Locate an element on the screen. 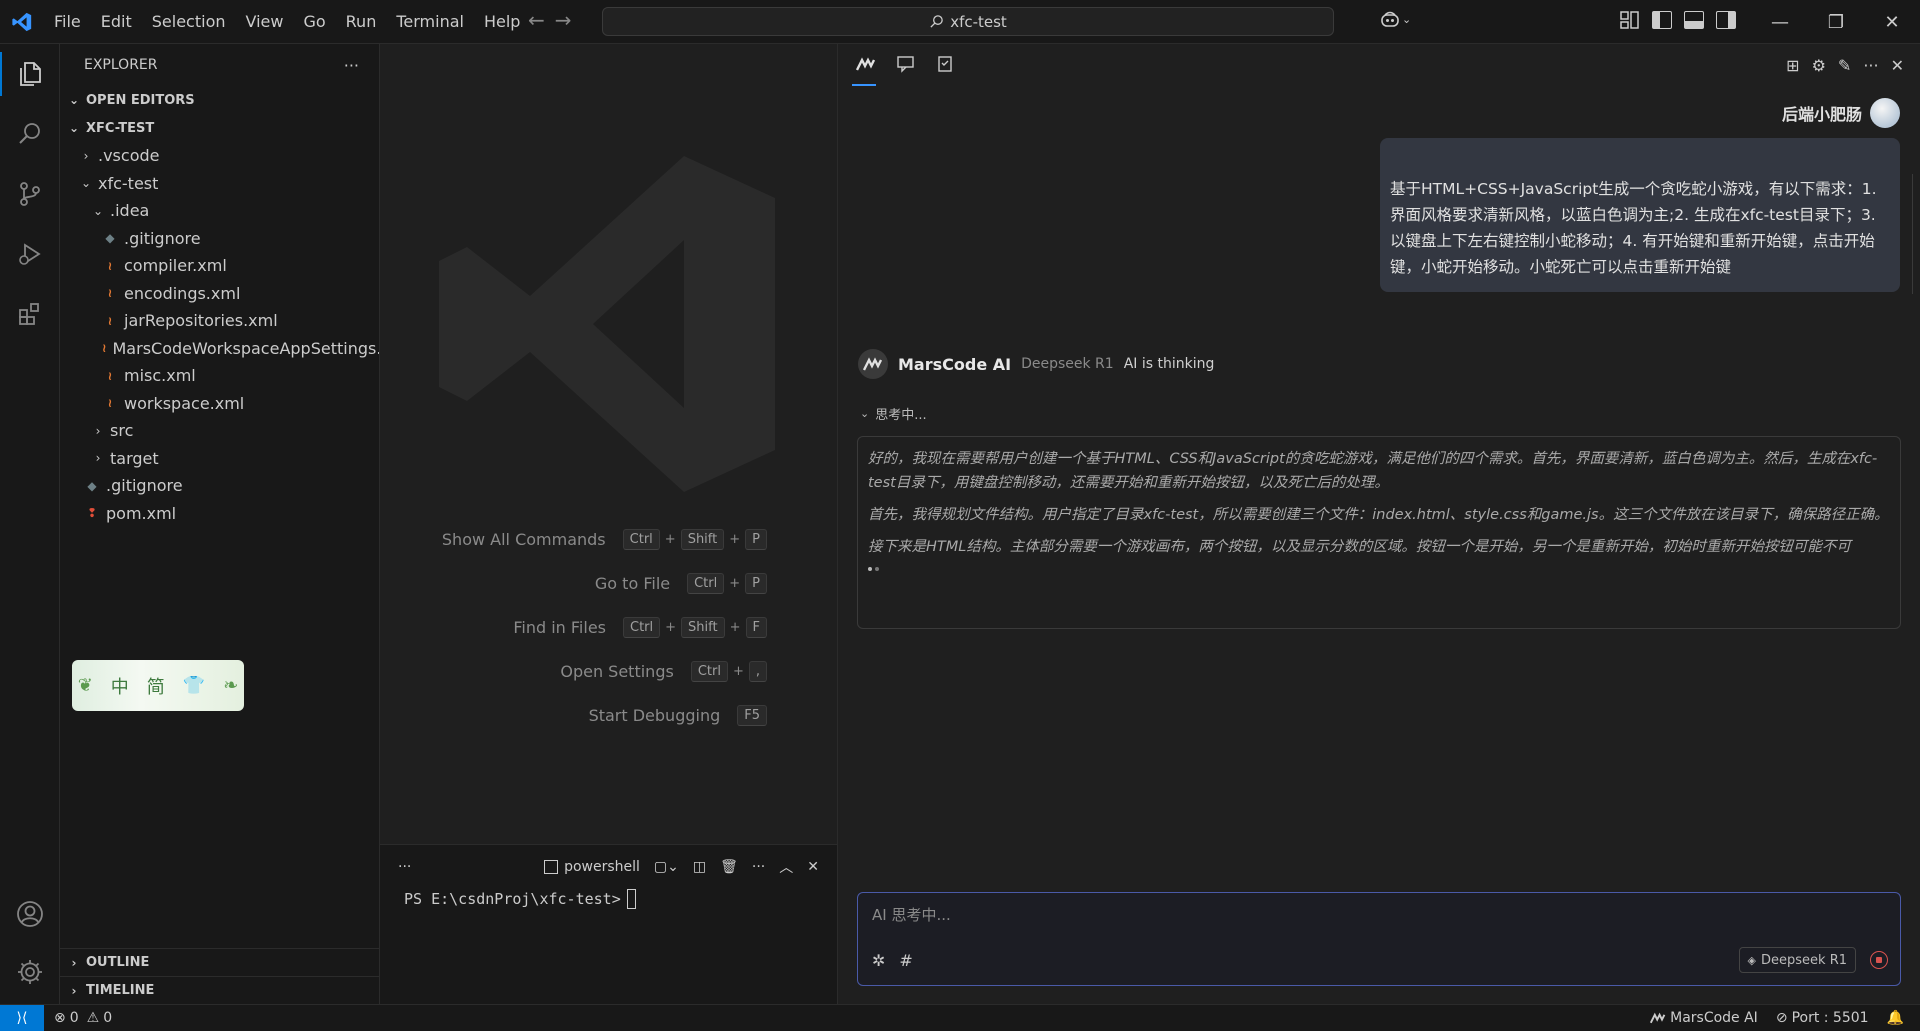 This screenshot has height=1031, width=1920. tree-folder: › target is located at coordinates (219, 459).